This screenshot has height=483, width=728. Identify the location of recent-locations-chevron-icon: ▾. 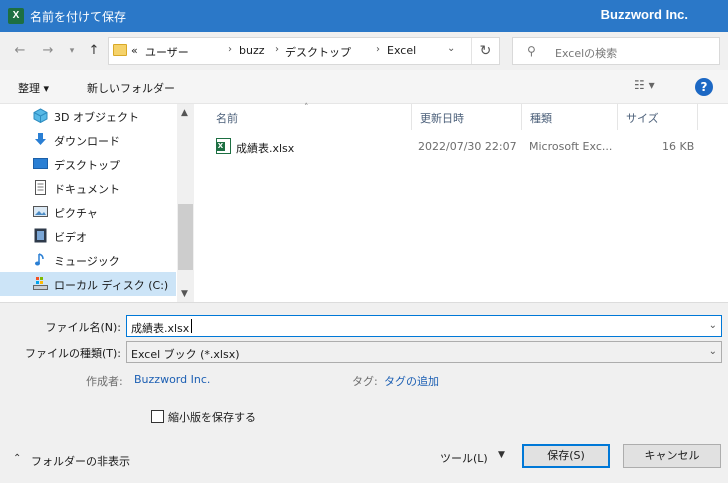
(72, 51).